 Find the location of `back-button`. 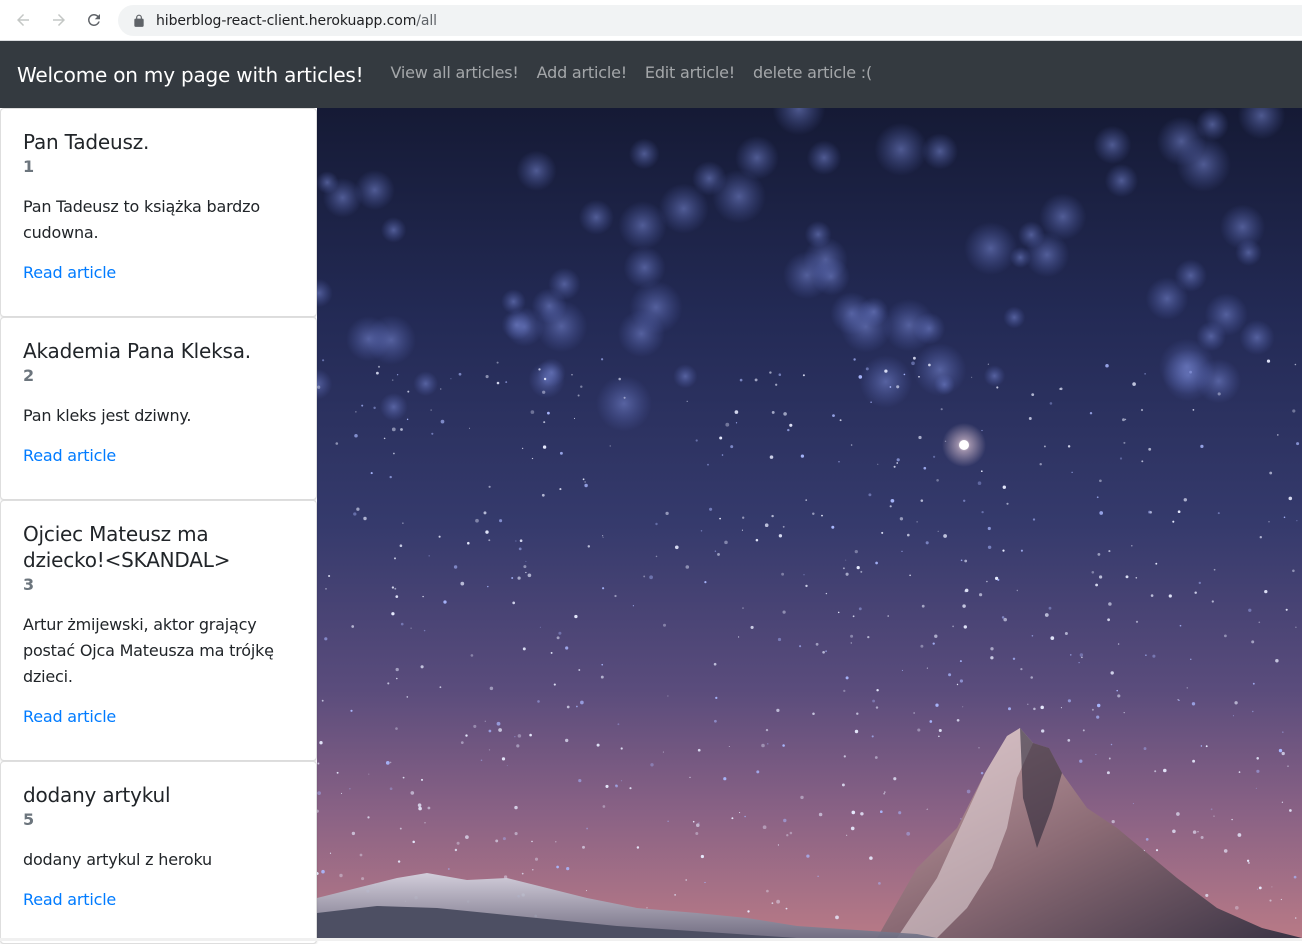

back-button is located at coordinates (23, 20).